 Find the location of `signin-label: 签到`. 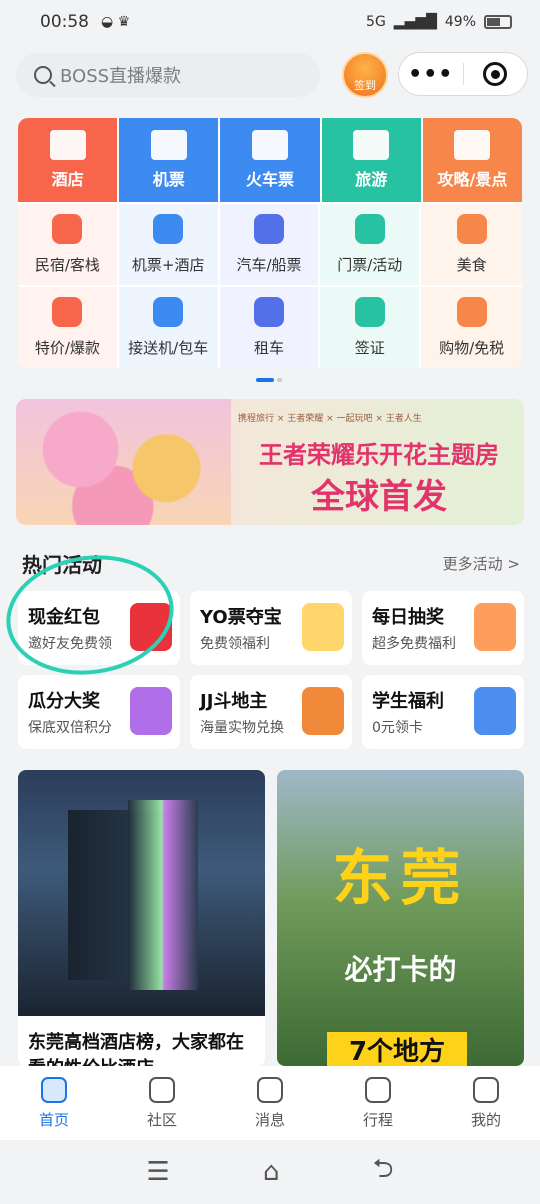

signin-label: 签到 is located at coordinates (365, 85).